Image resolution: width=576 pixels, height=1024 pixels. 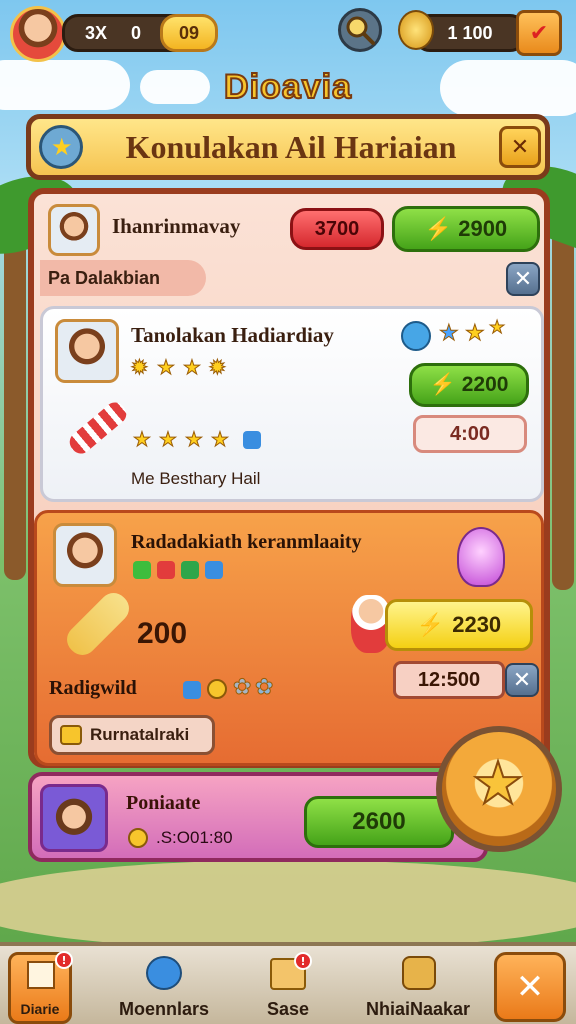 What do you see at coordinates (74, 230) in the screenshot?
I see `section1-avatar` at bounding box center [74, 230].